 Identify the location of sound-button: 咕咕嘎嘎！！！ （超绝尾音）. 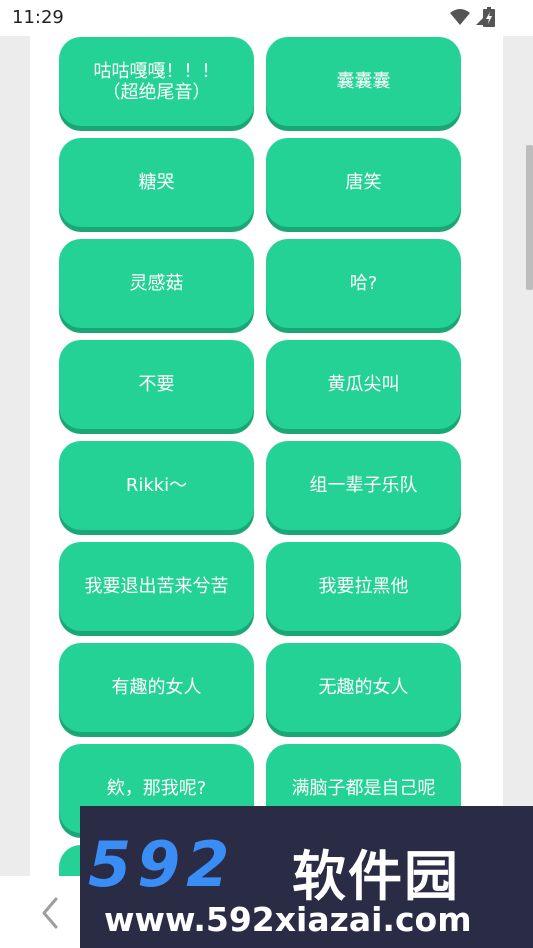
(156, 81).